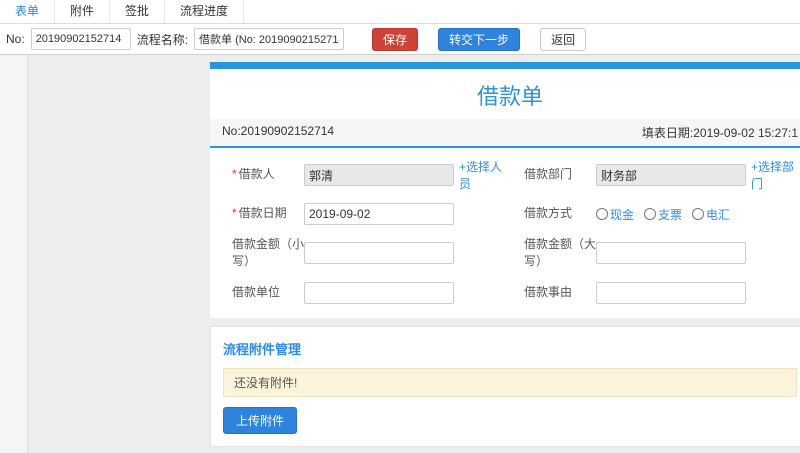 Image resolution: width=800 pixels, height=453 pixels. I want to click on select-department-link: +选择部门, so click(775, 175).